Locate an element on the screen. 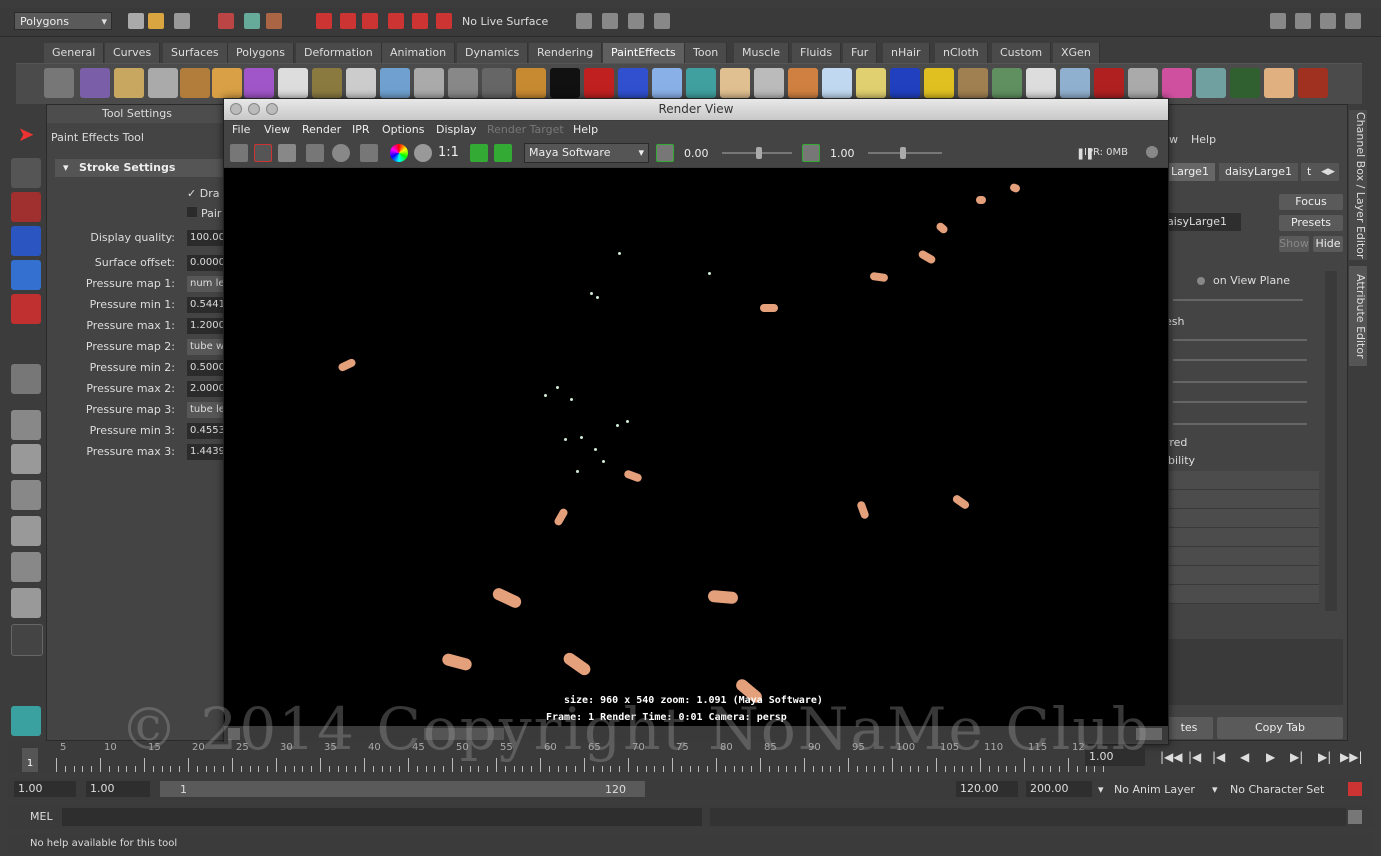 The width and height of the screenshot is (1381, 856). hide-button: Hide is located at coordinates (1328, 244).